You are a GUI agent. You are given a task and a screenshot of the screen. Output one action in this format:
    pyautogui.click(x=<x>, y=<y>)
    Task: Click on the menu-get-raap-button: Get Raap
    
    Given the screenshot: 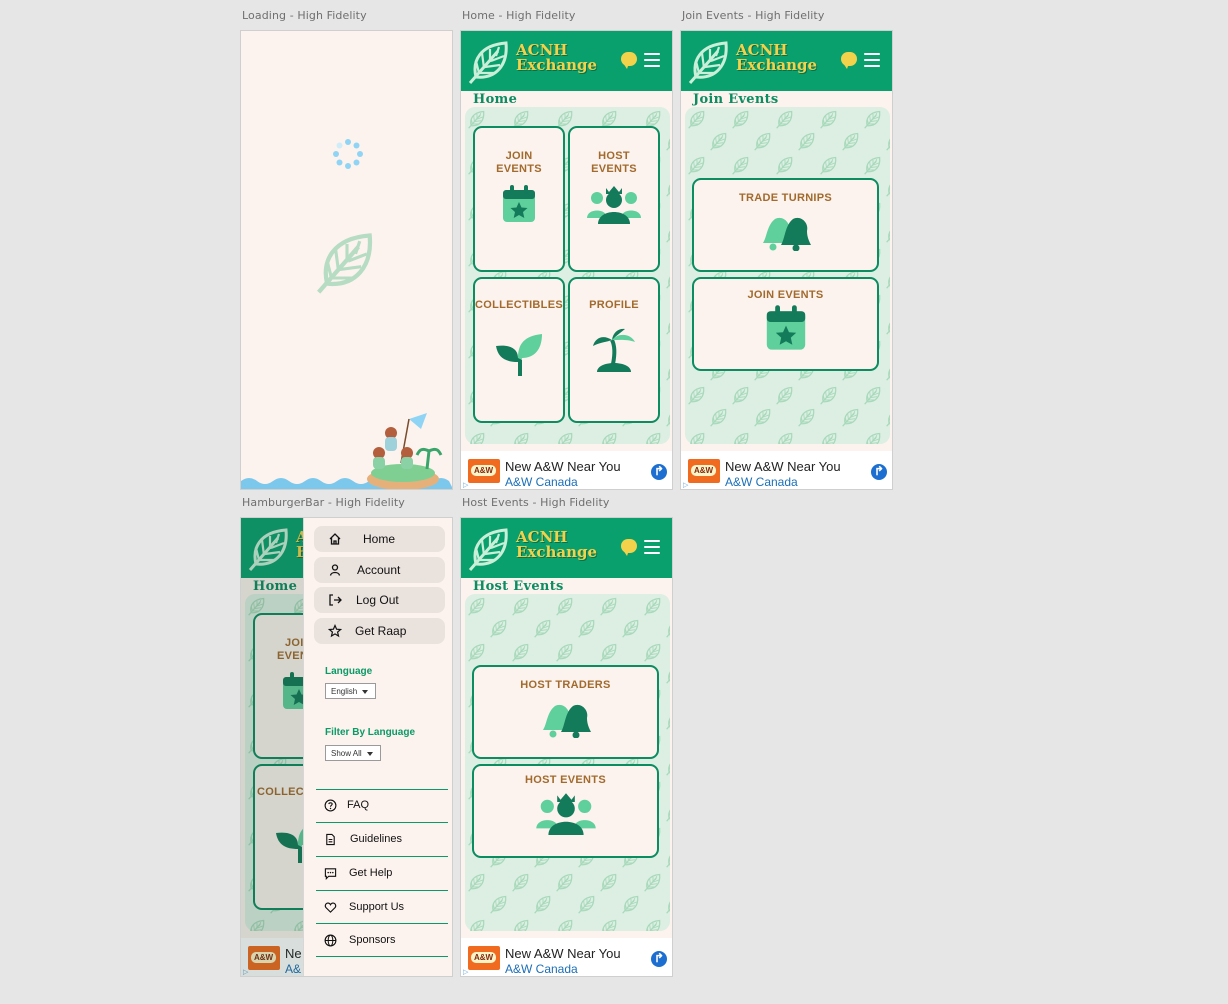 What is the action you would take?
    pyautogui.click(x=379, y=631)
    